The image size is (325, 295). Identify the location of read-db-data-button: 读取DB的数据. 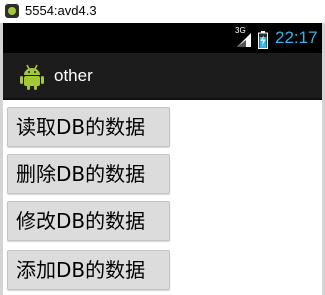
(88, 127).